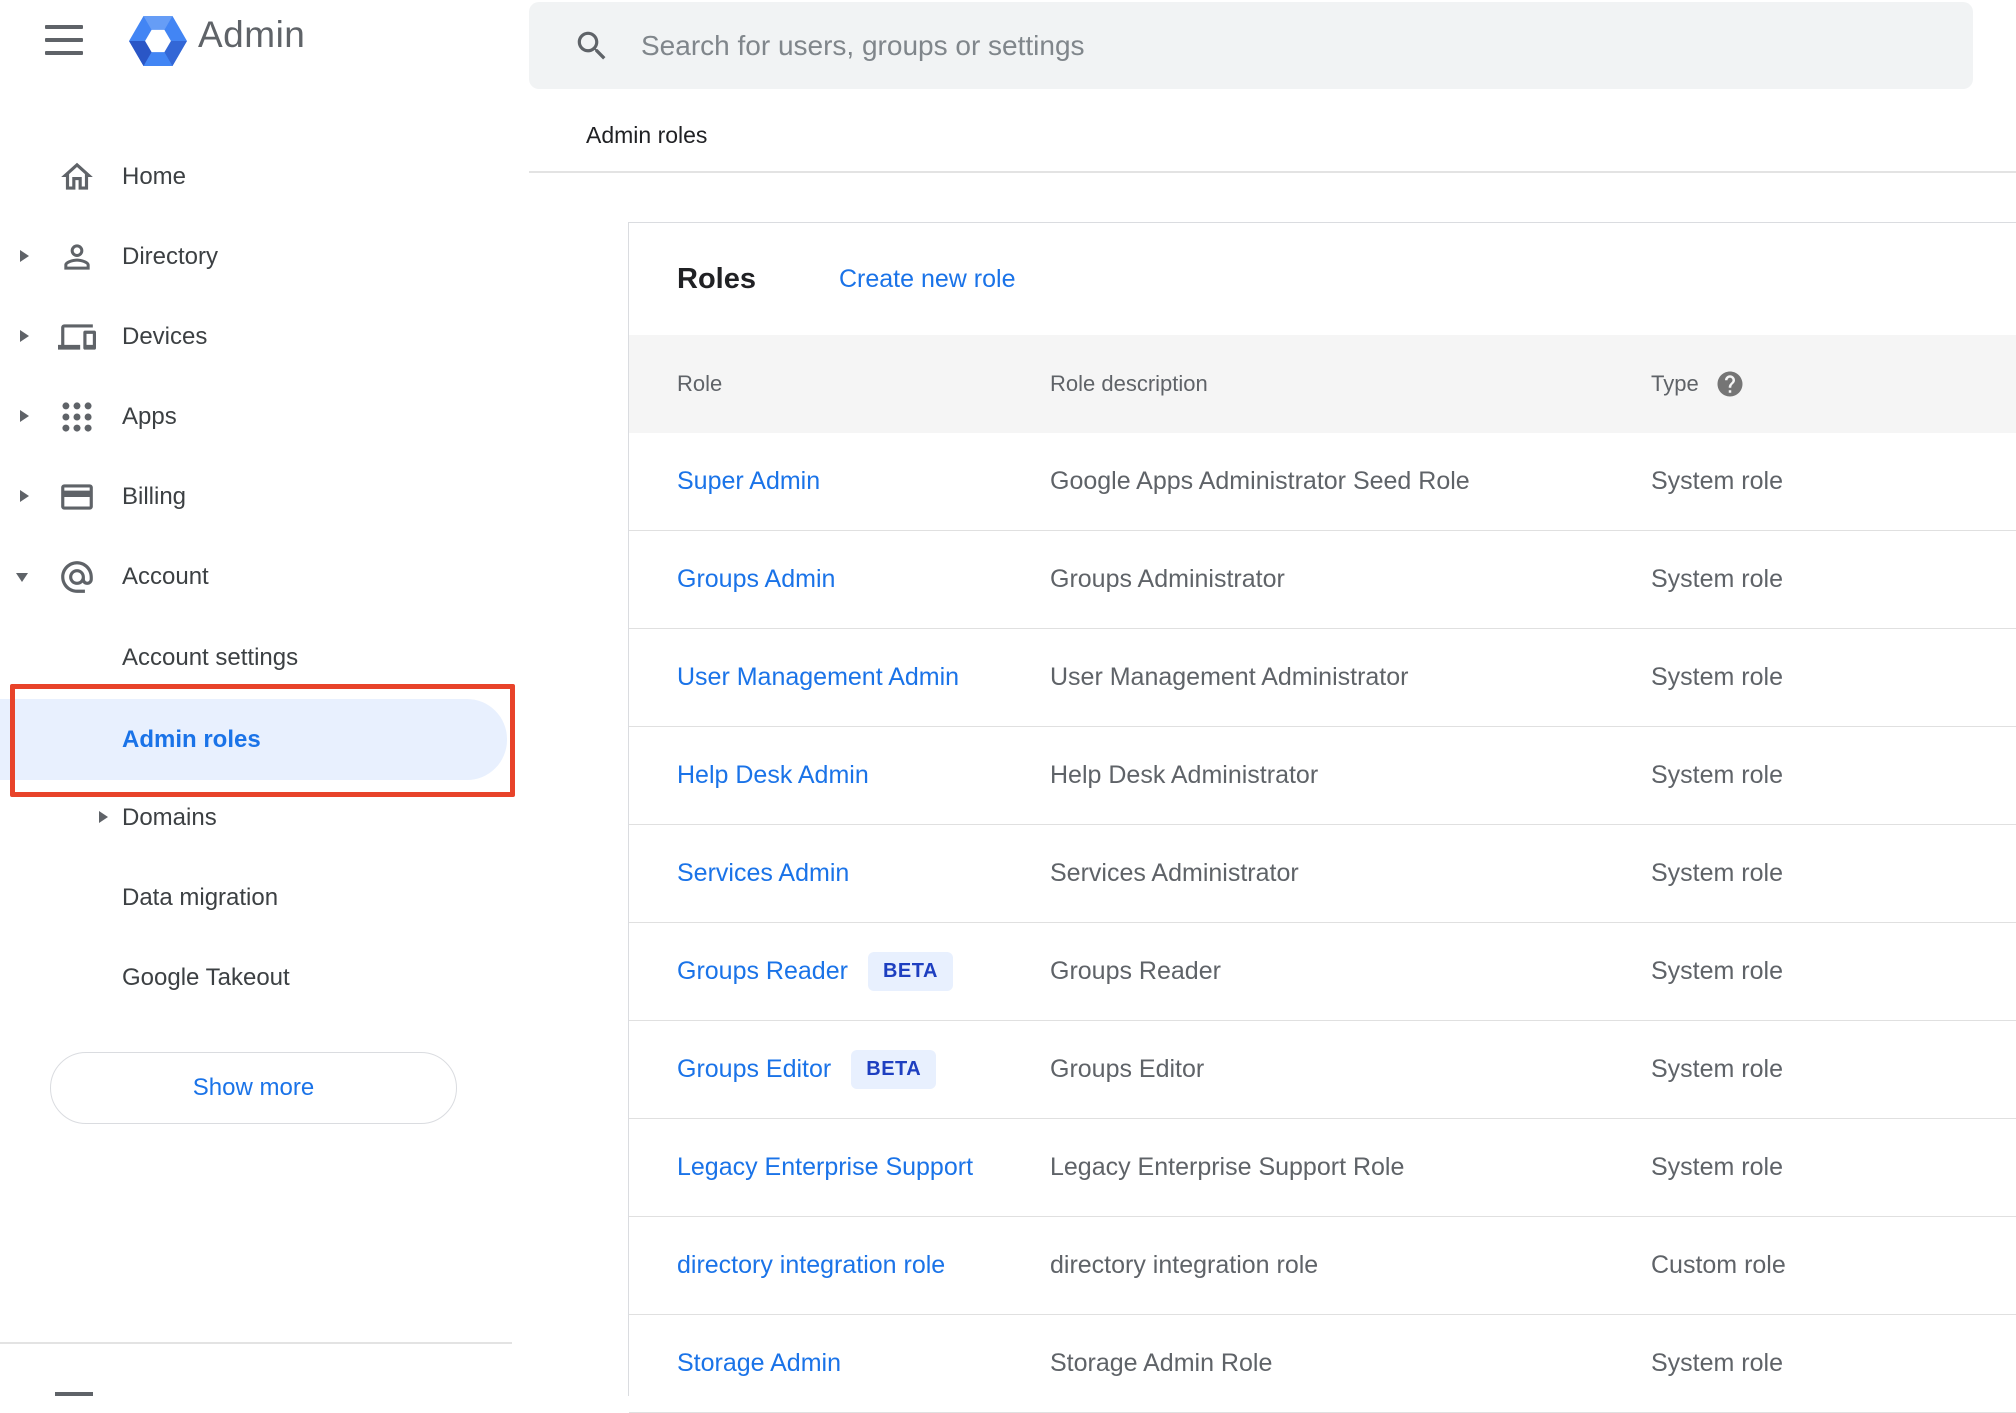  Describe the element at coordinates (748, 481) in the screenshot. I see `role-link: Super Admin` at that location.